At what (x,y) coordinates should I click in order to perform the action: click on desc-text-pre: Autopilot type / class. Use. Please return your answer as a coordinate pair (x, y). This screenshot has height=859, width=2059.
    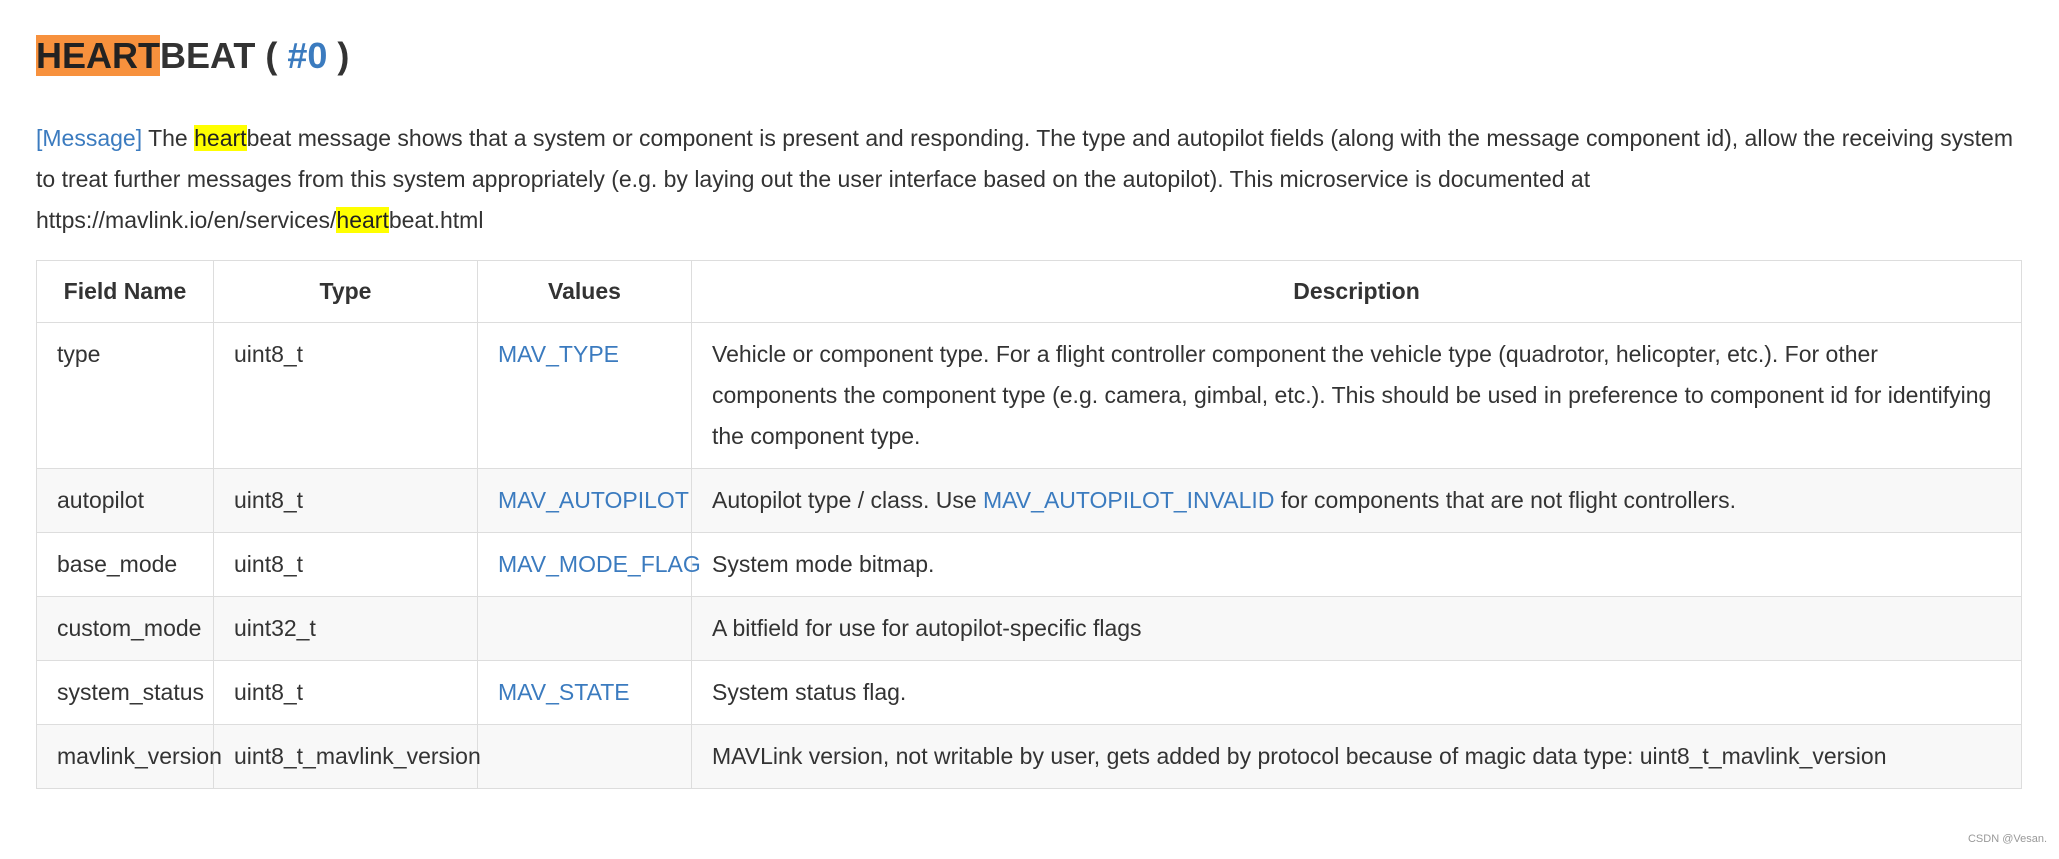
    Looking at the image, I should click on (844, 500).